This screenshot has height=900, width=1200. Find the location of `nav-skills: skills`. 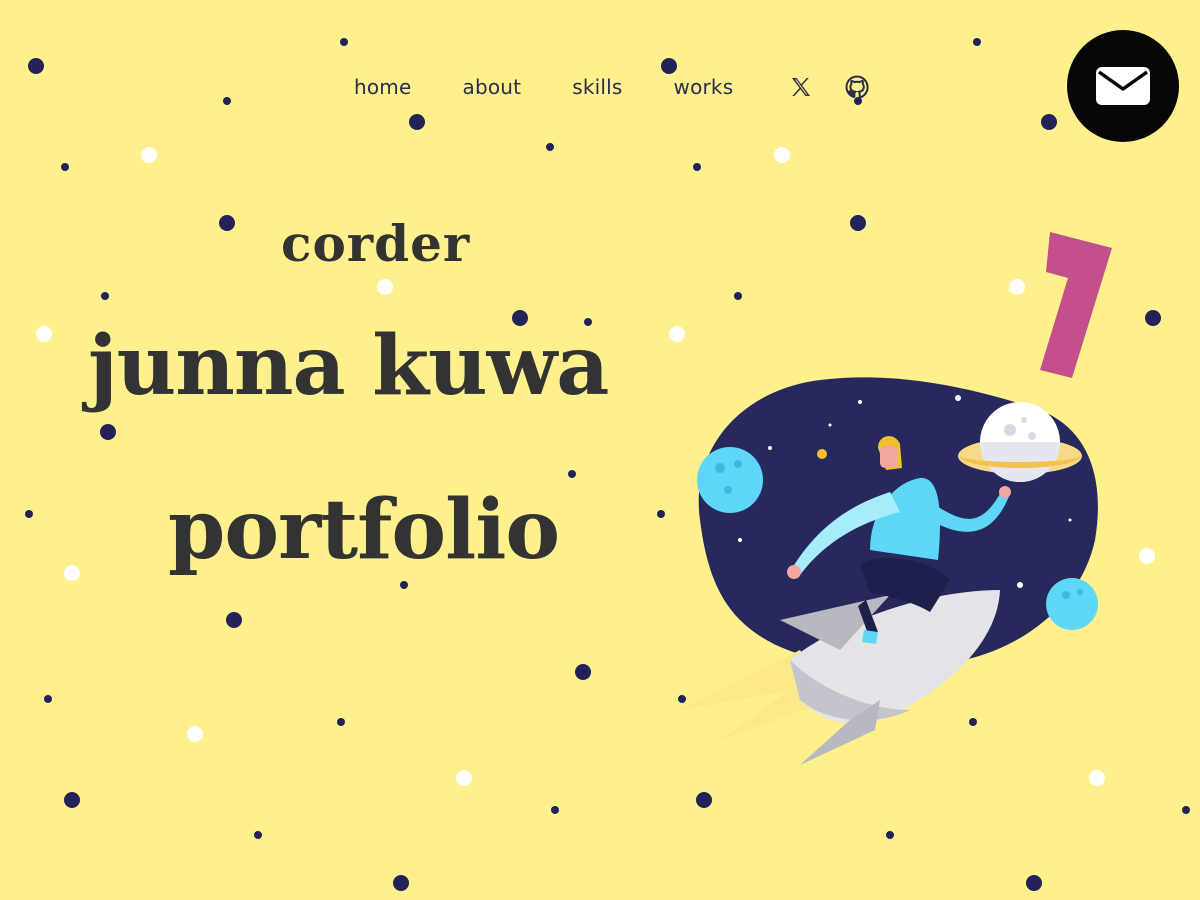

nav-skills: skills is located at coordinates (597, 87).